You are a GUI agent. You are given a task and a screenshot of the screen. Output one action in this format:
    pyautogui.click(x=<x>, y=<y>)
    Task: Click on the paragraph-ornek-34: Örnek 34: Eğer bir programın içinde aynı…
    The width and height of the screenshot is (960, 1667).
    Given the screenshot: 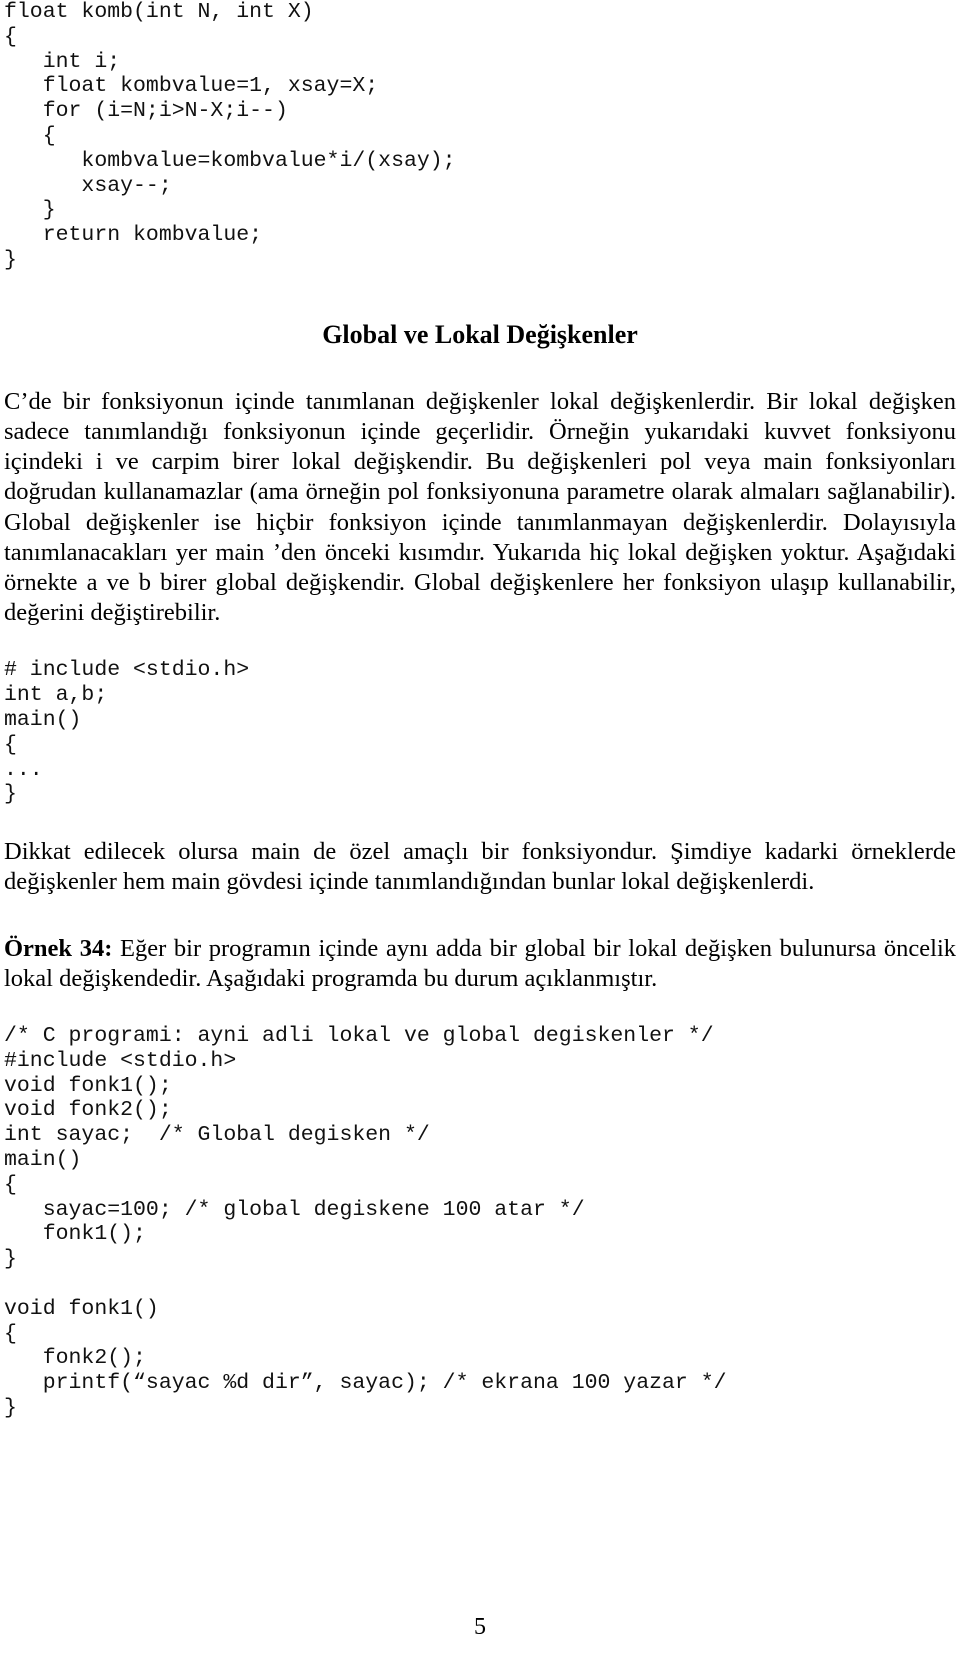 What is the action you would take?
    pyautogui.click(x=480, y=964)
    